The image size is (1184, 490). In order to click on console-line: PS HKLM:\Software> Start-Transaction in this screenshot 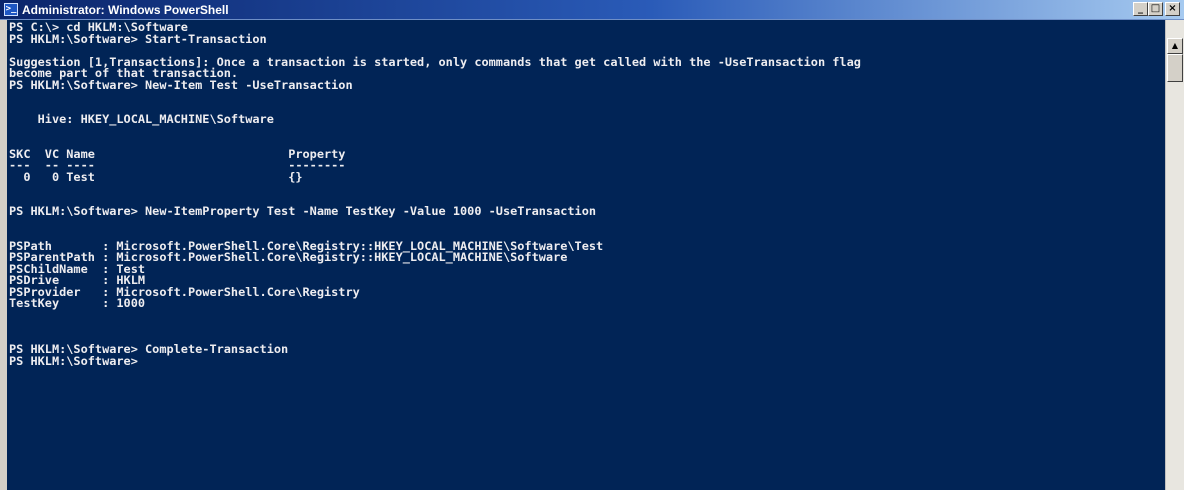, I will do `click(138, 38)`.